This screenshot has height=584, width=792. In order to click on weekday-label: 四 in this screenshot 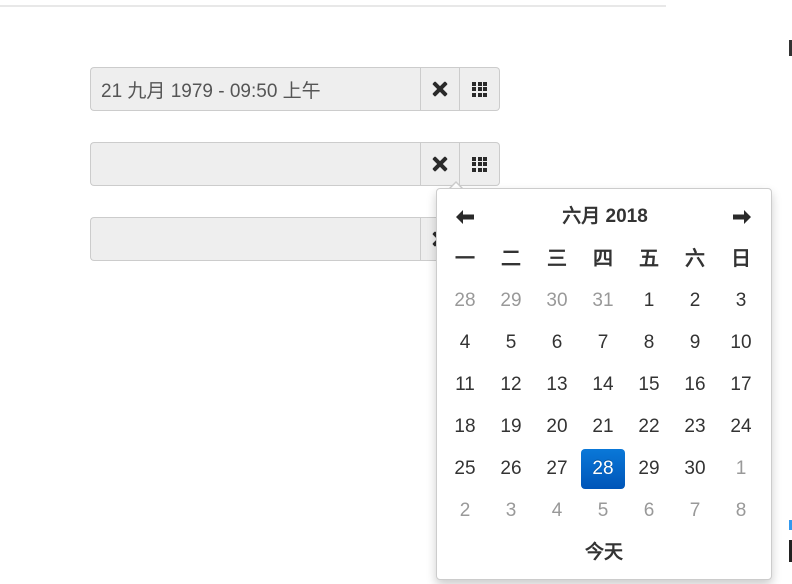, I will do `click(603, 259)`.